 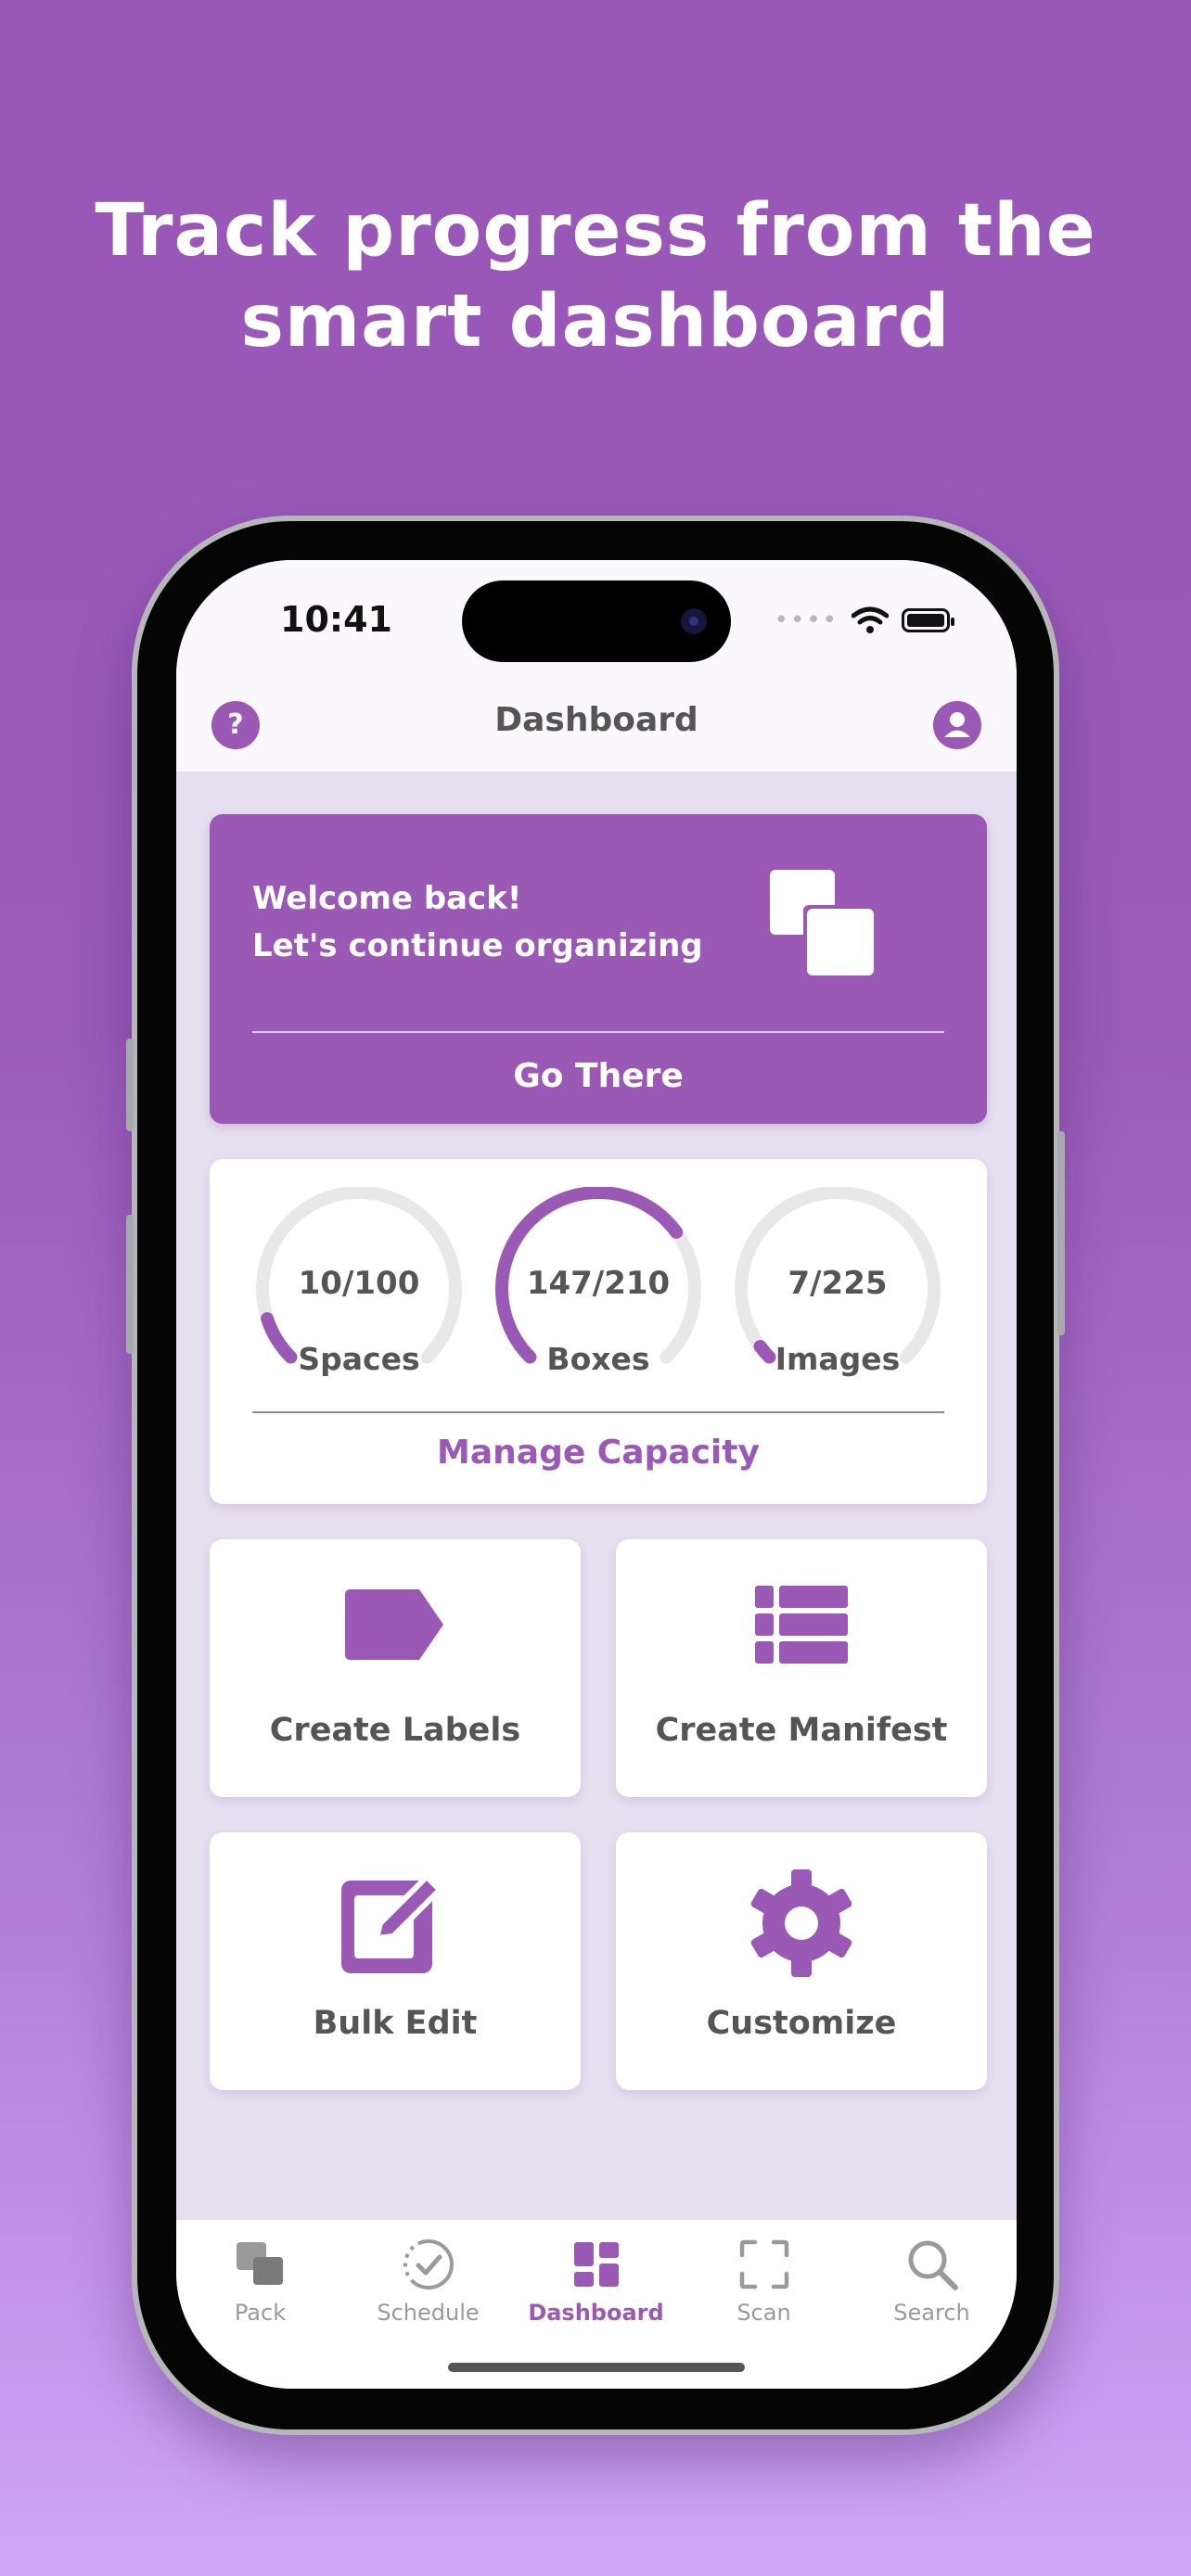 I want to click on gauge-label: Spaces, so click(x=359, y=1359).